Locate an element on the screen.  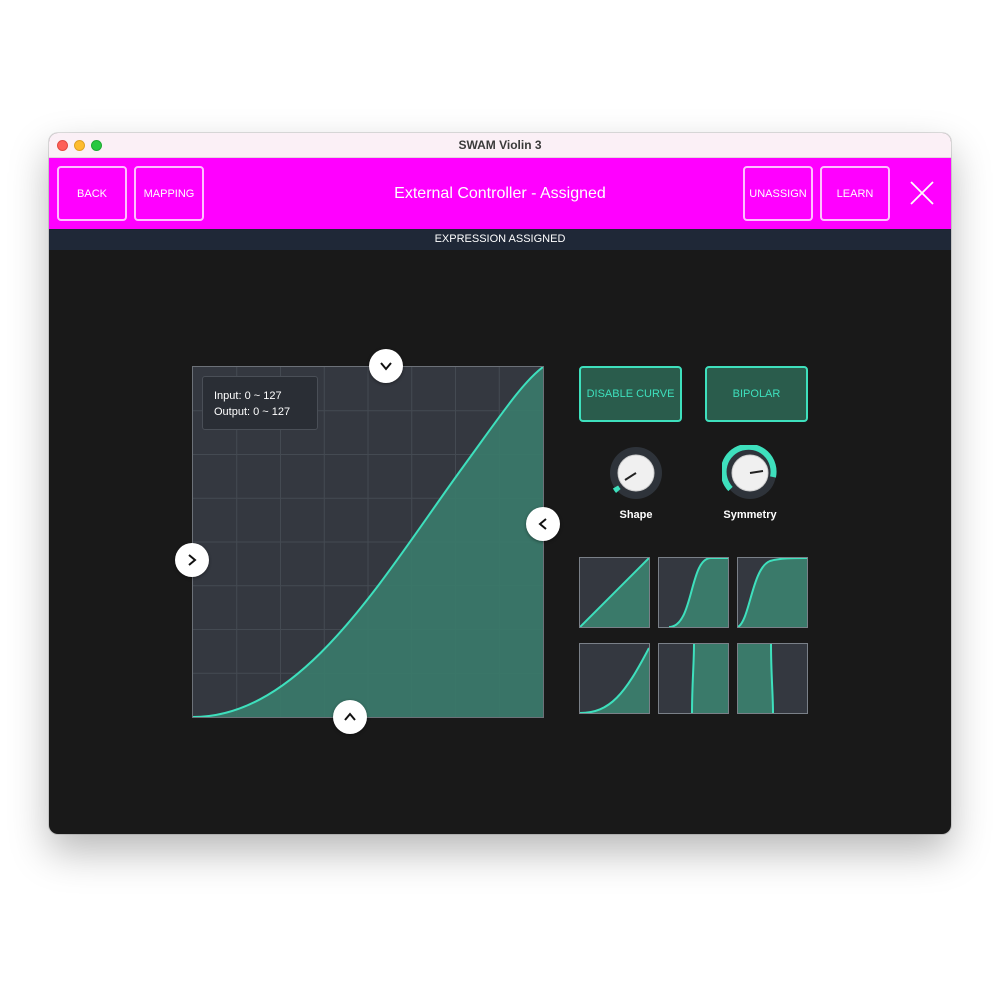
log-curve-icon is located at coordinates (772, 592).